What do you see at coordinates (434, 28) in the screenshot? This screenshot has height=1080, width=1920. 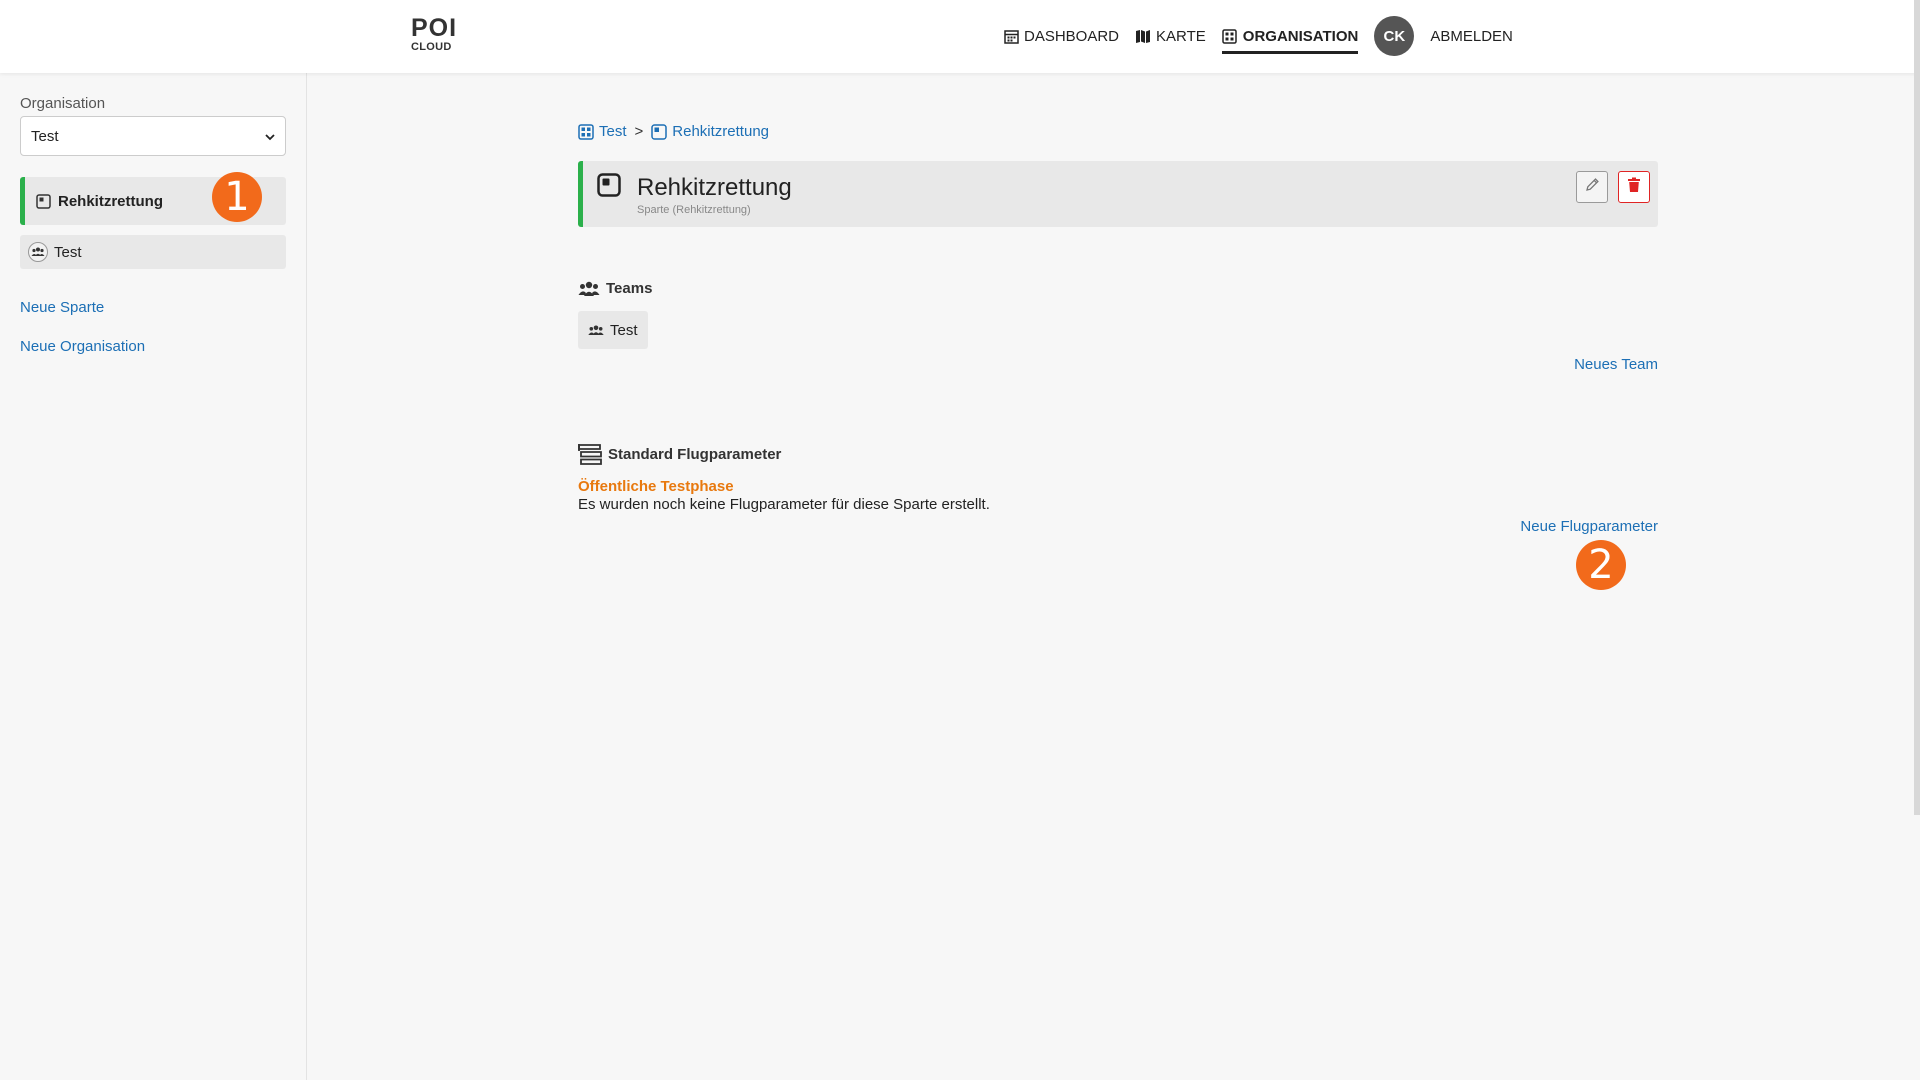 I see `logo-text-poi: POI` at bounding box center [434, 28].